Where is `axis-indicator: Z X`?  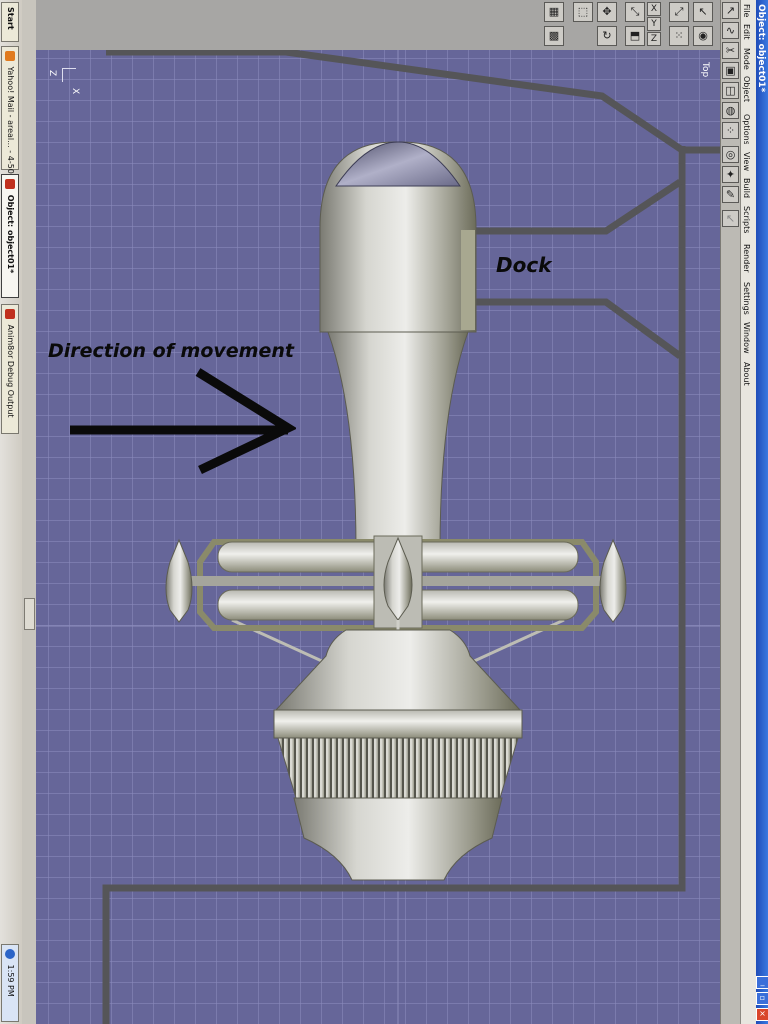 axis-indicator: Z X is located at coordinates (63, 78).